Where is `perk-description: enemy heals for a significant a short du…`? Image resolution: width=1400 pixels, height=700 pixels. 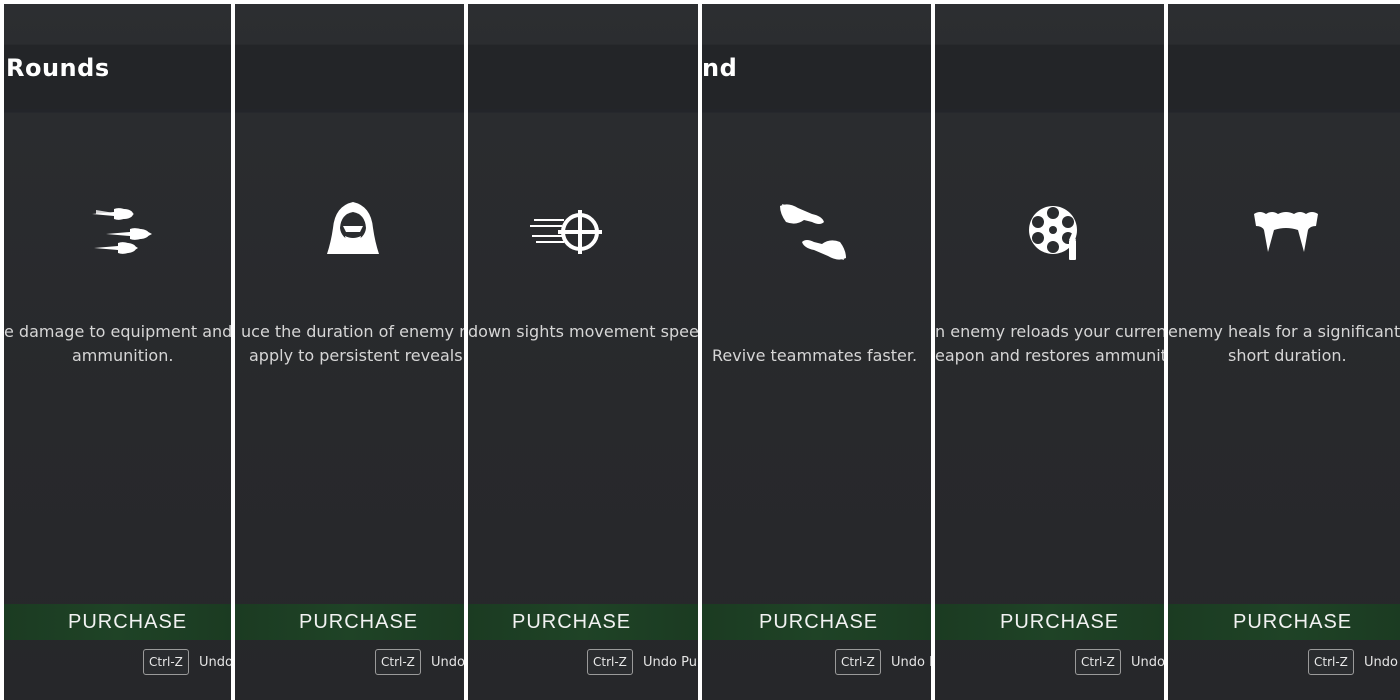
perk-description: enemy heals for a significant a short du… is located at coordinates (1284, 344).